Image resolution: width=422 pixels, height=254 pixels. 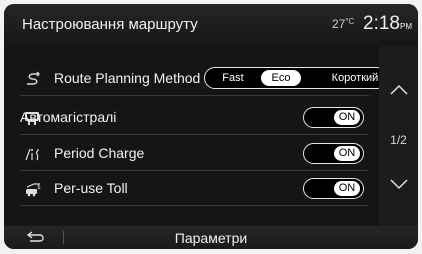 What do you see at coordinates (68, 117) in the screenshot?
I see `motorways-label: Автомагістралі` at bounding box center [68, 117].